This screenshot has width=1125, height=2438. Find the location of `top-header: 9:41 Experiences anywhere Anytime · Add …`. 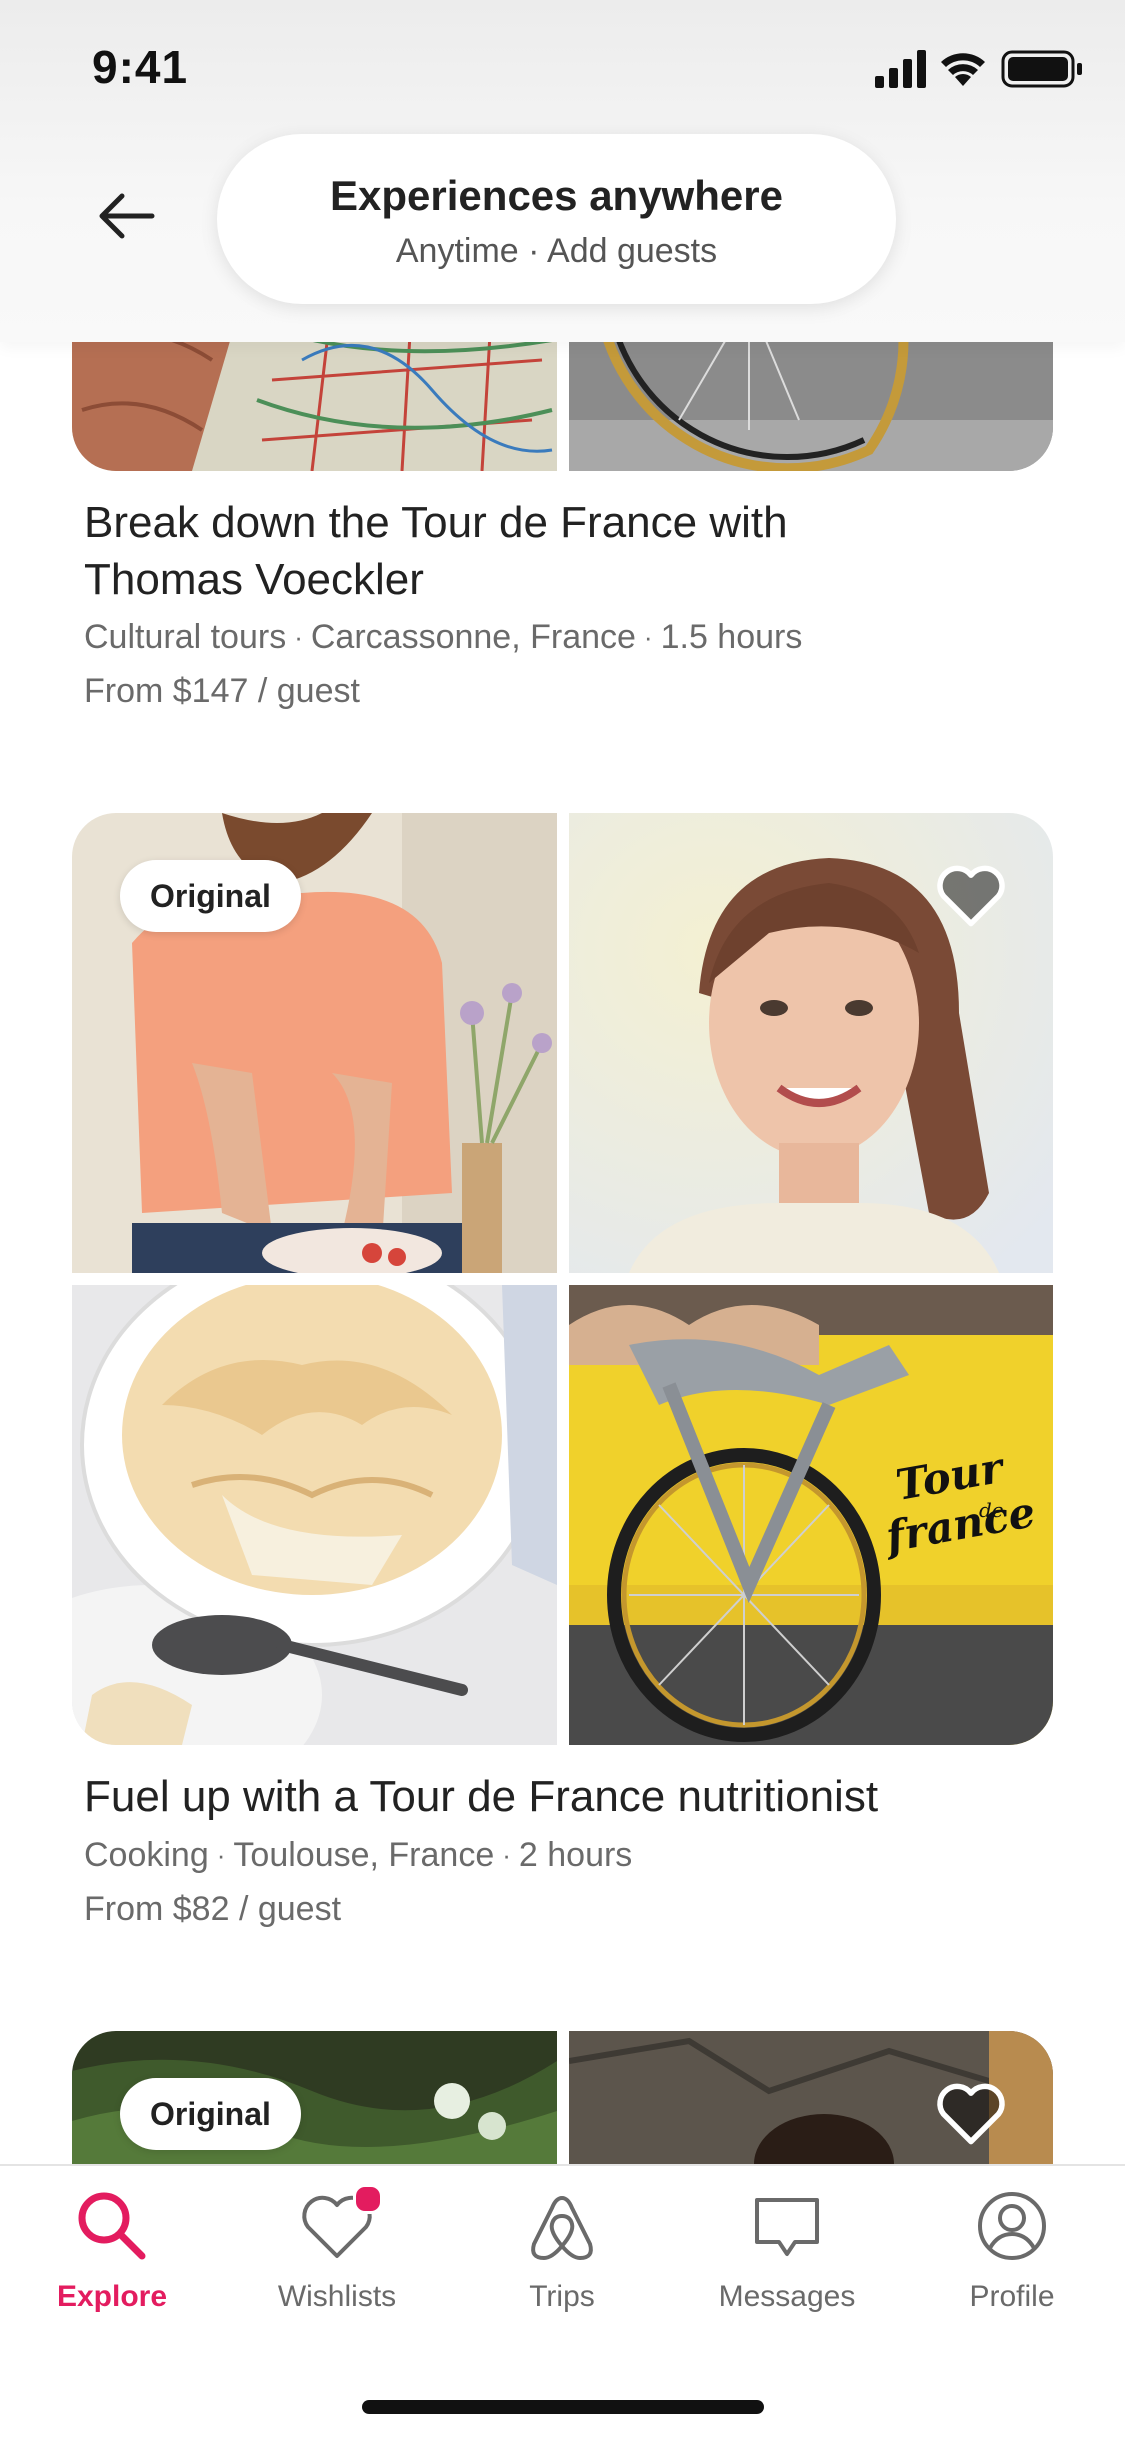

top-header: 9:41 Experiences anywhere Anytime · Add … is located at coordinates (562, 171).